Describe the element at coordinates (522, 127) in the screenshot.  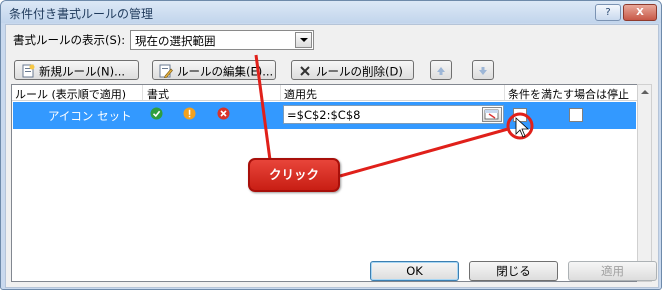
I see `mouse-cursor-icon` at that location.